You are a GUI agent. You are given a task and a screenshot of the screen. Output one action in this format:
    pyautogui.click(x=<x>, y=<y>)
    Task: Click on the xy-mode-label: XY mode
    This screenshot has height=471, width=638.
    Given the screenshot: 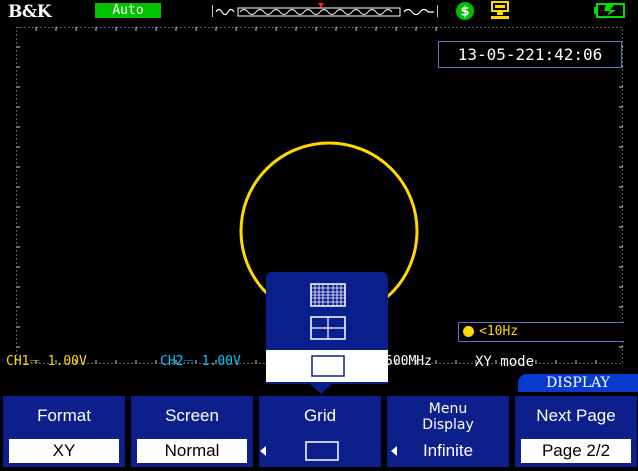 What is the action you would take?
    pyautogui.click(x=505, y=362)
    